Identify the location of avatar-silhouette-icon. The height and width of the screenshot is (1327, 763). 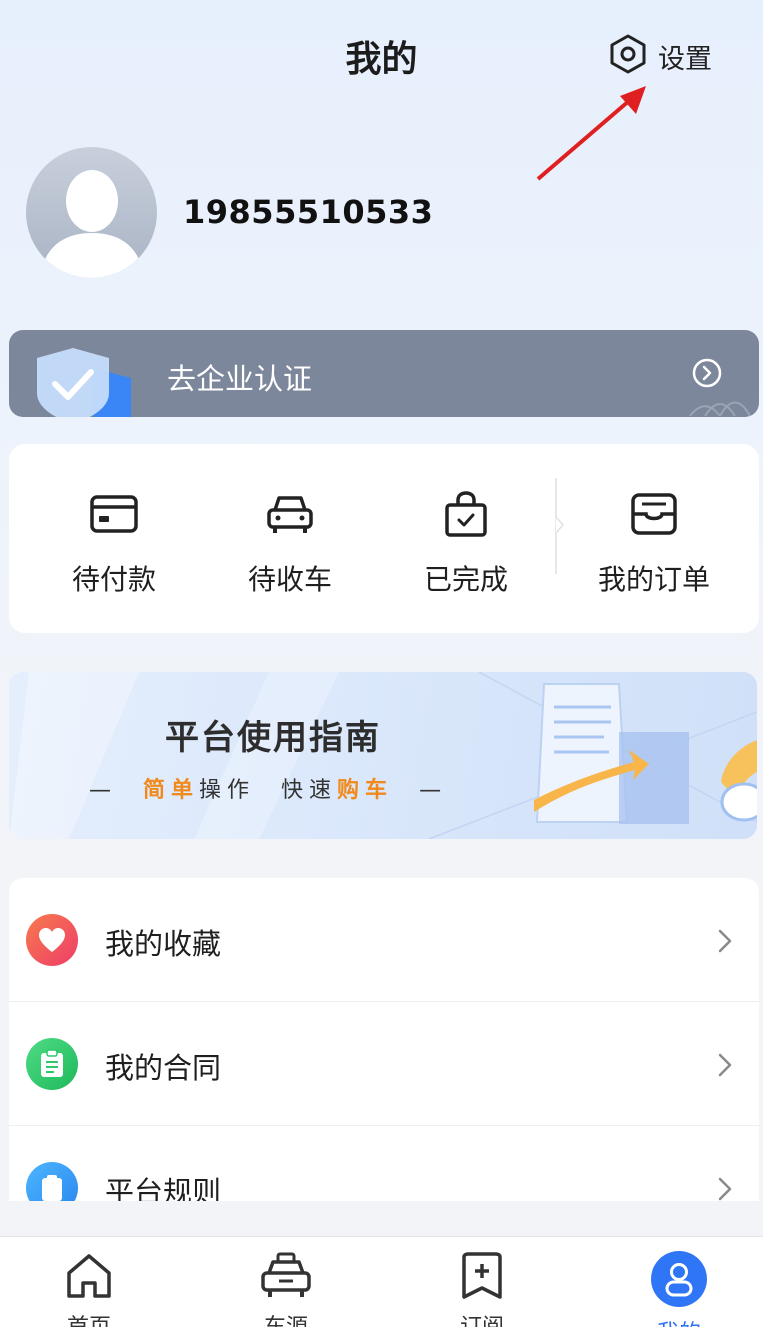
(92, 224).